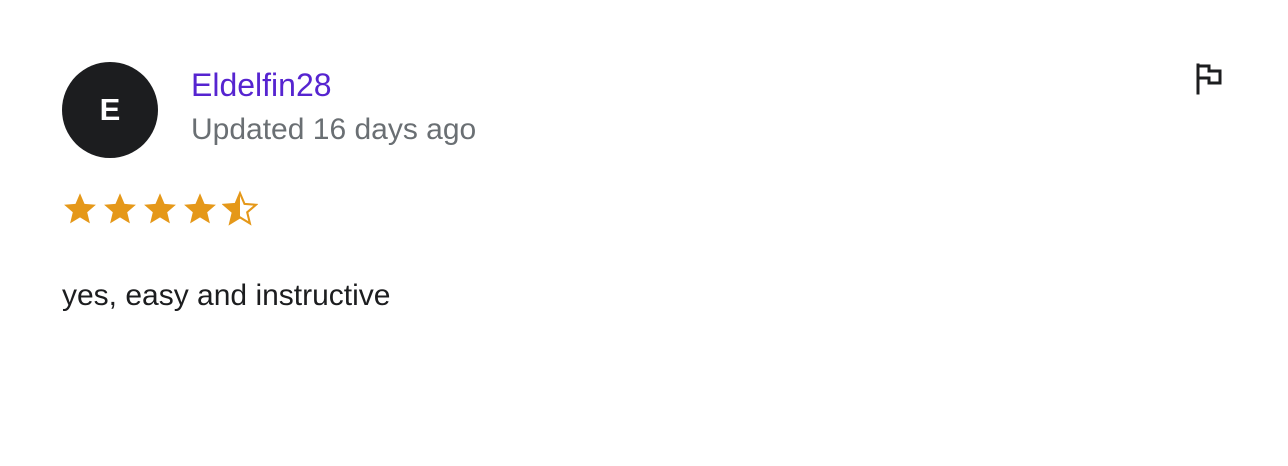 The height and width of the screenshot is (466, 1288). I want to click on avatar: E, so click(110, 110).